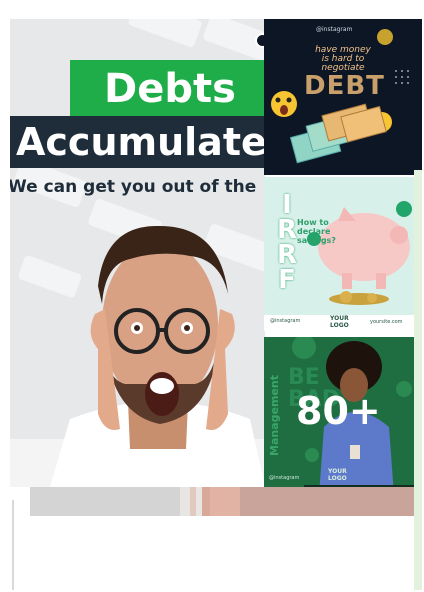  What do you see at coordinates (339, 322) in the screenshot?
I see `card2-logo: YOUR LOGO` at bounding box center [339, 322].